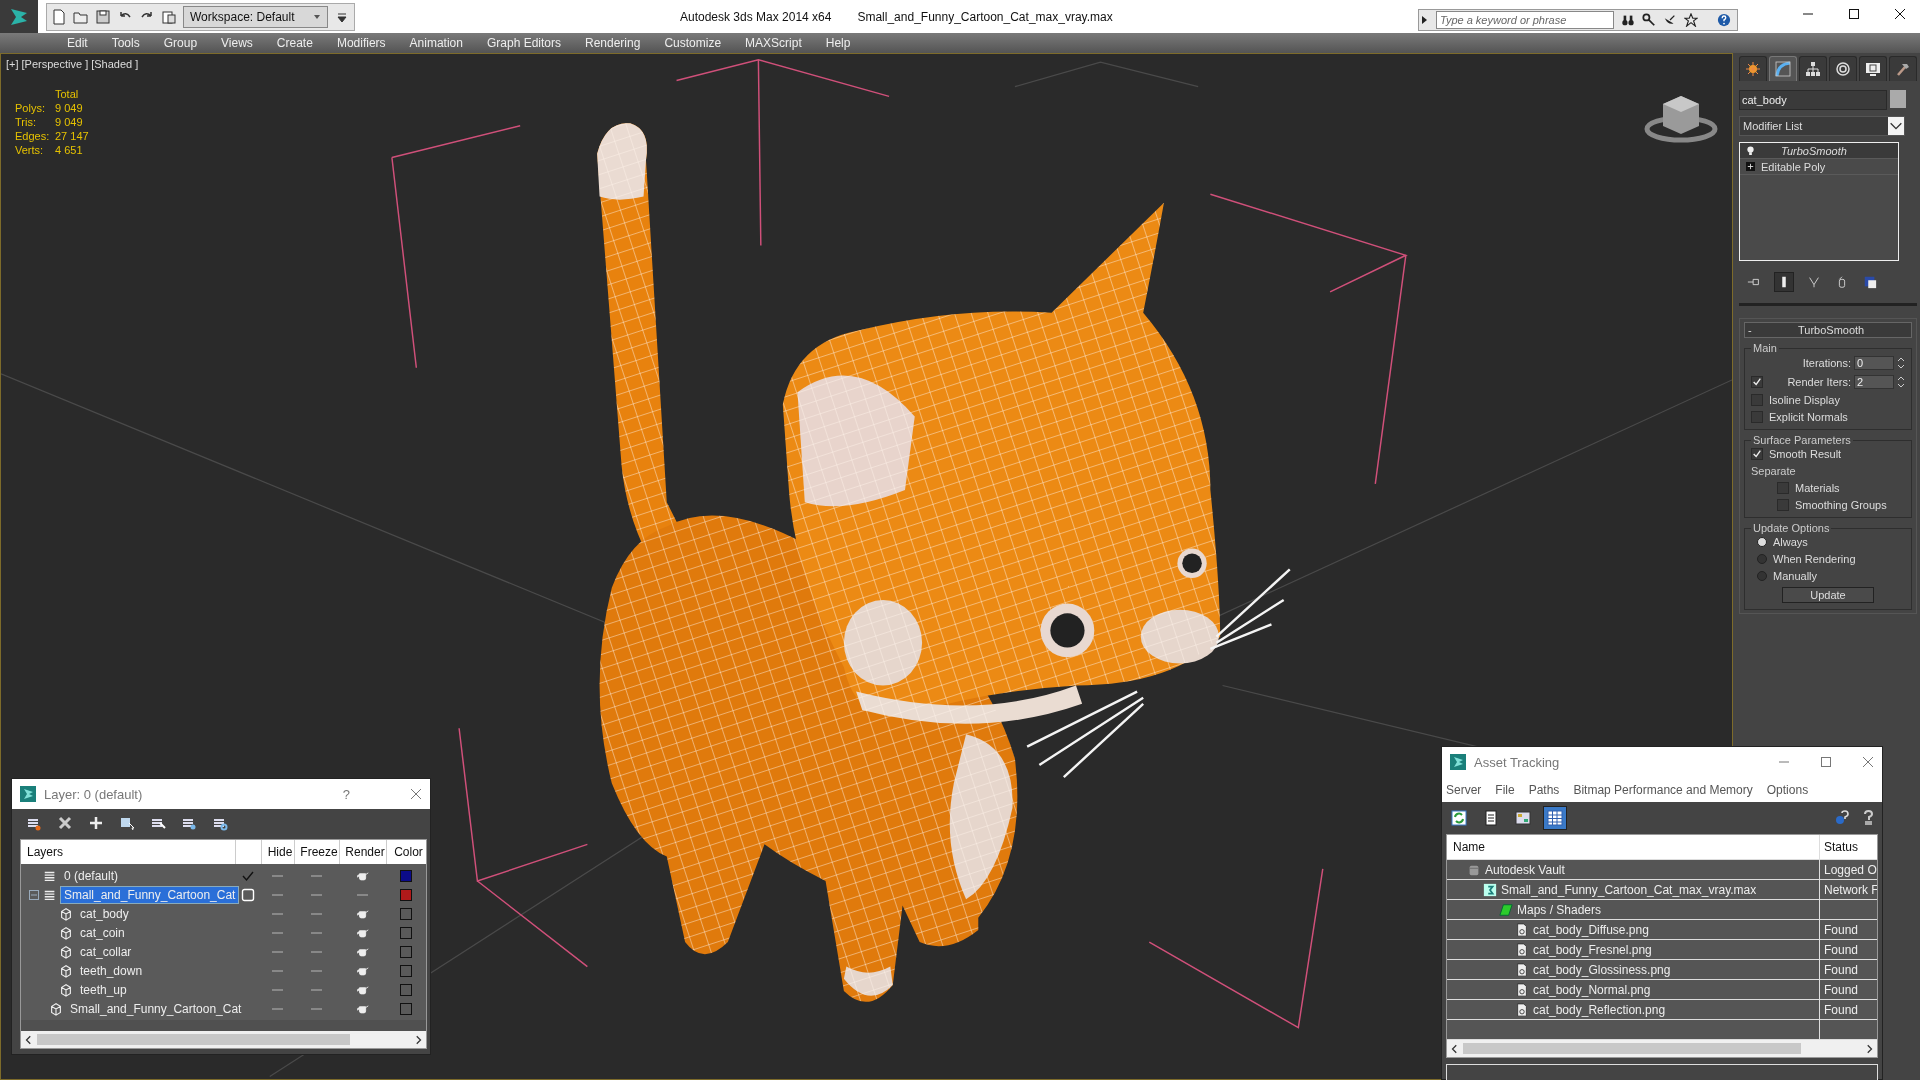 The height and width of the screenshot is (1080, 1920). I want to click on make-unique-icon, so click(1814, 282).